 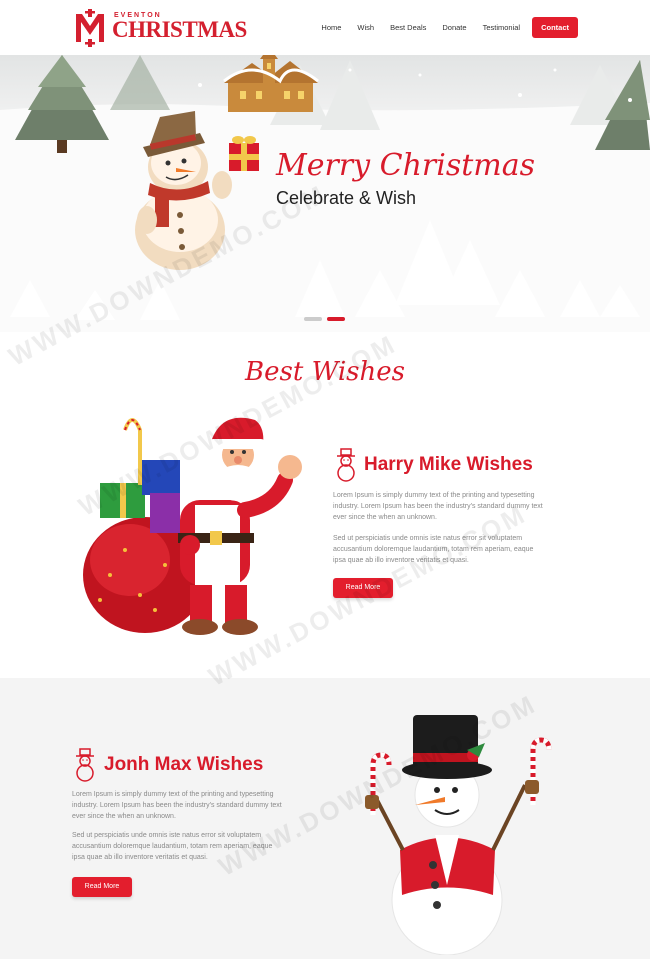 What do you see at coordinates (365, 27) in the screenshot?
I see `nav-wish: Wish` at bounding box center [365, 27].